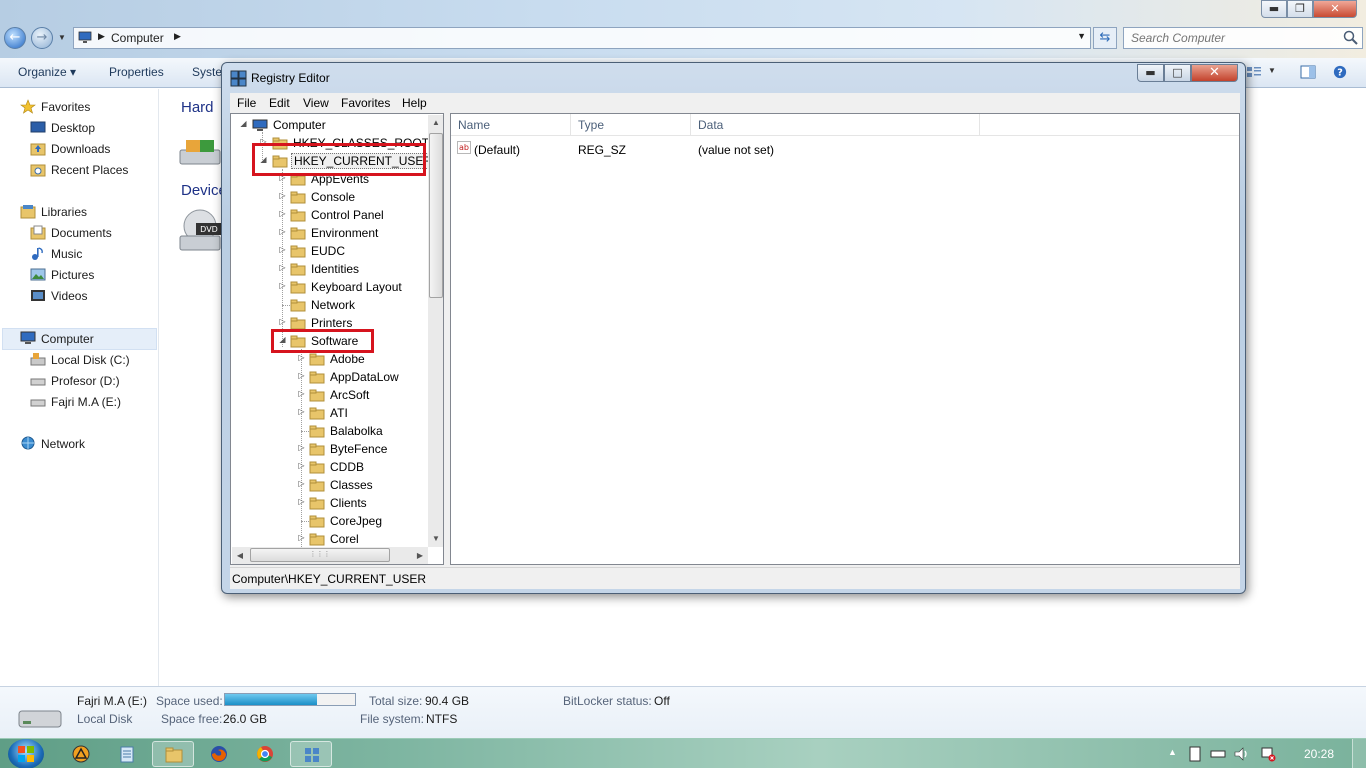 The width and height of the screenshot is (1366, 768). What do you see at coordinates (38, 149) in the screenshot?
I see `downloads-folder-icon` at bounding box center [38, 149].